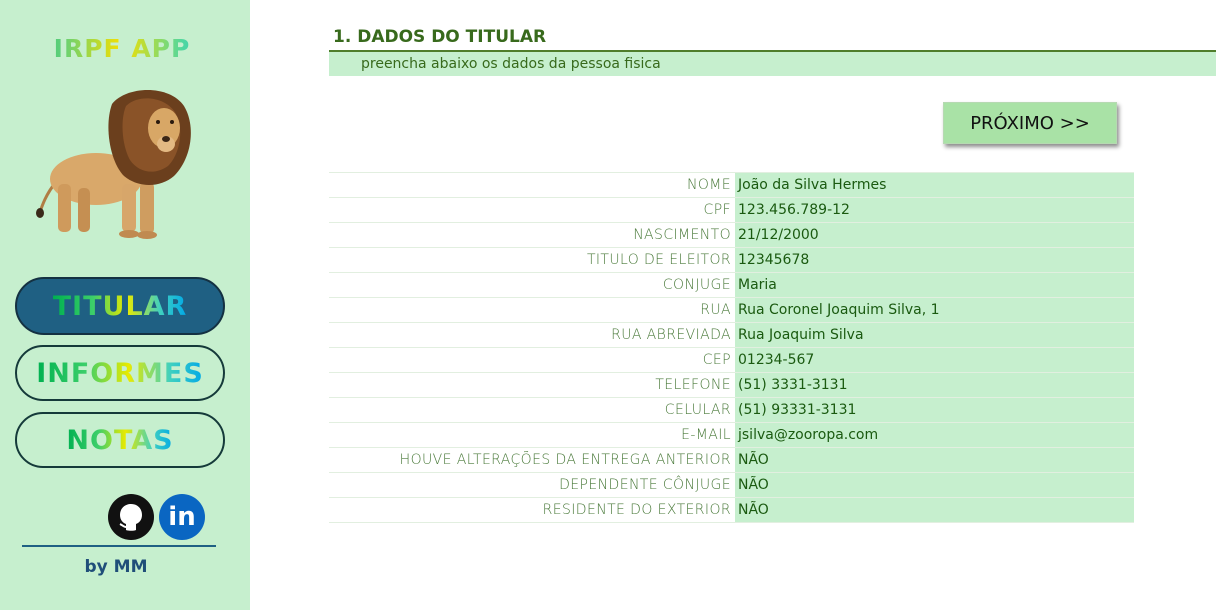 This screenshot has height=610, width=1216. I want to click on field-label: RUA ABREVIADA, so click(671, 335).